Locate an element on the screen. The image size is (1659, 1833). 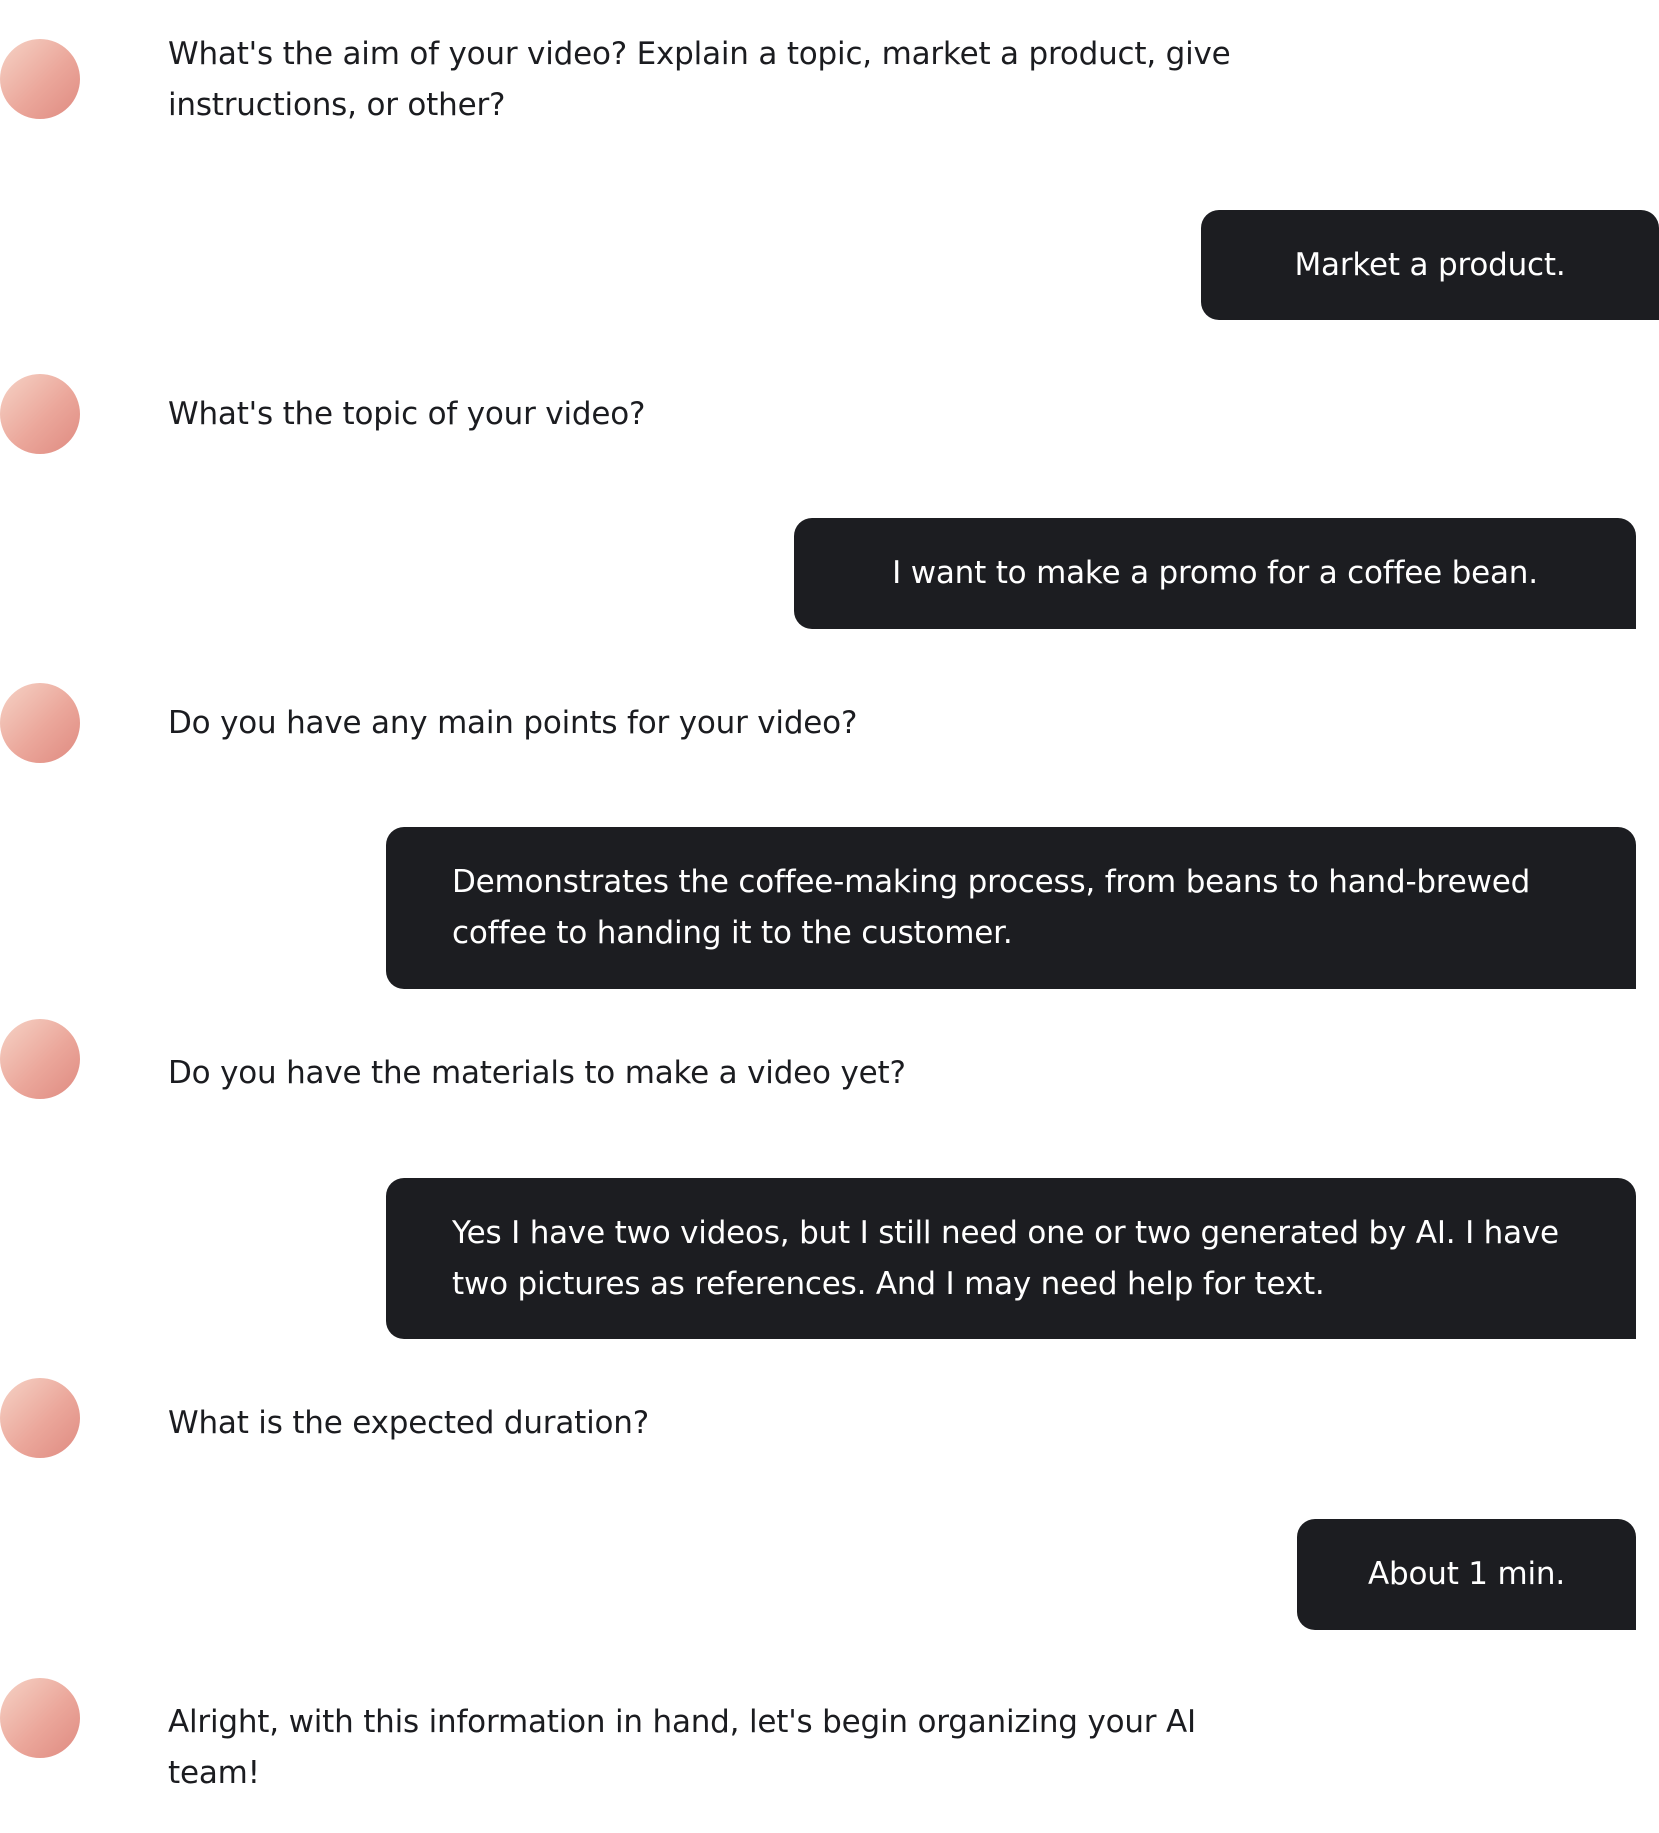
user-message-bubble: About 1 min. is located at coordinates (1466, 1574).